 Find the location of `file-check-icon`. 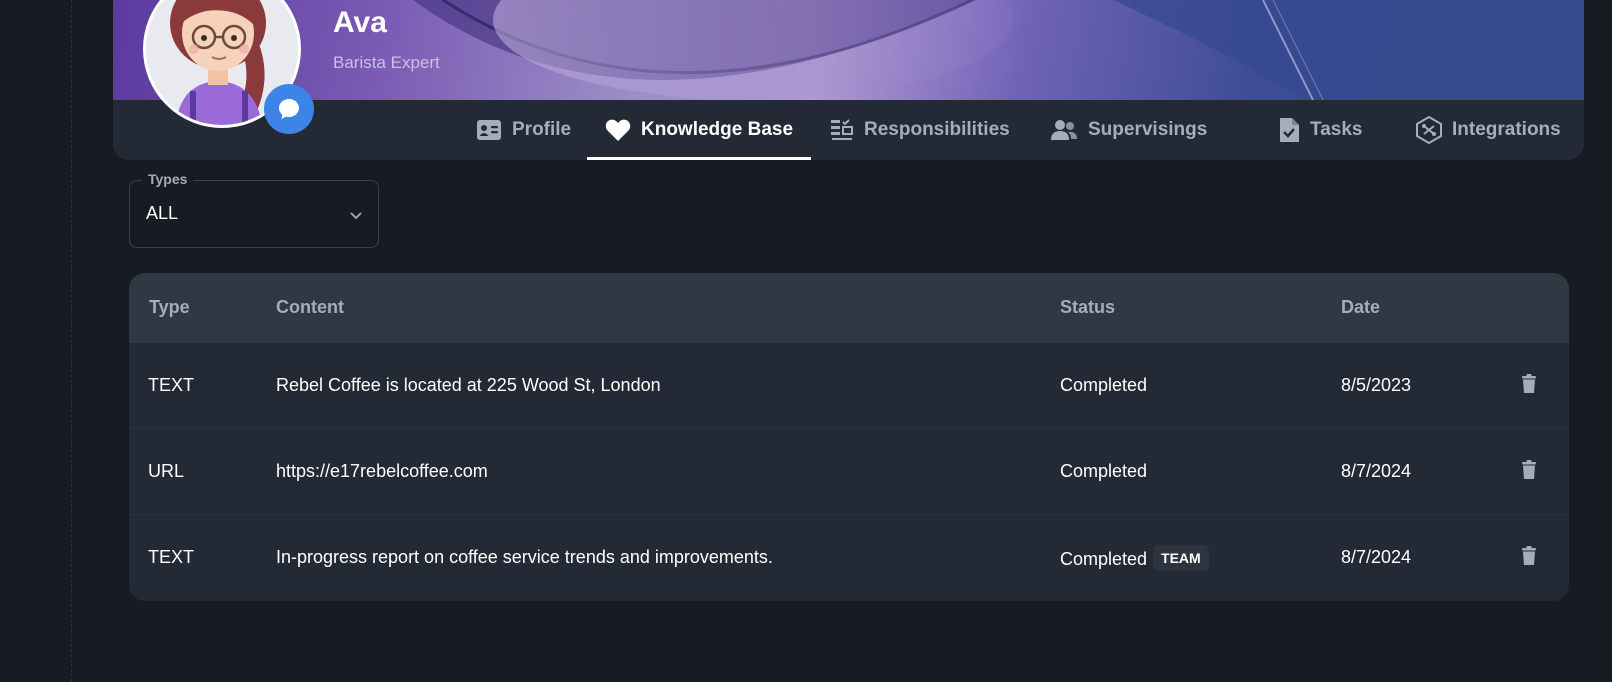

file-check-icon is located at coordinates (1289, 130).